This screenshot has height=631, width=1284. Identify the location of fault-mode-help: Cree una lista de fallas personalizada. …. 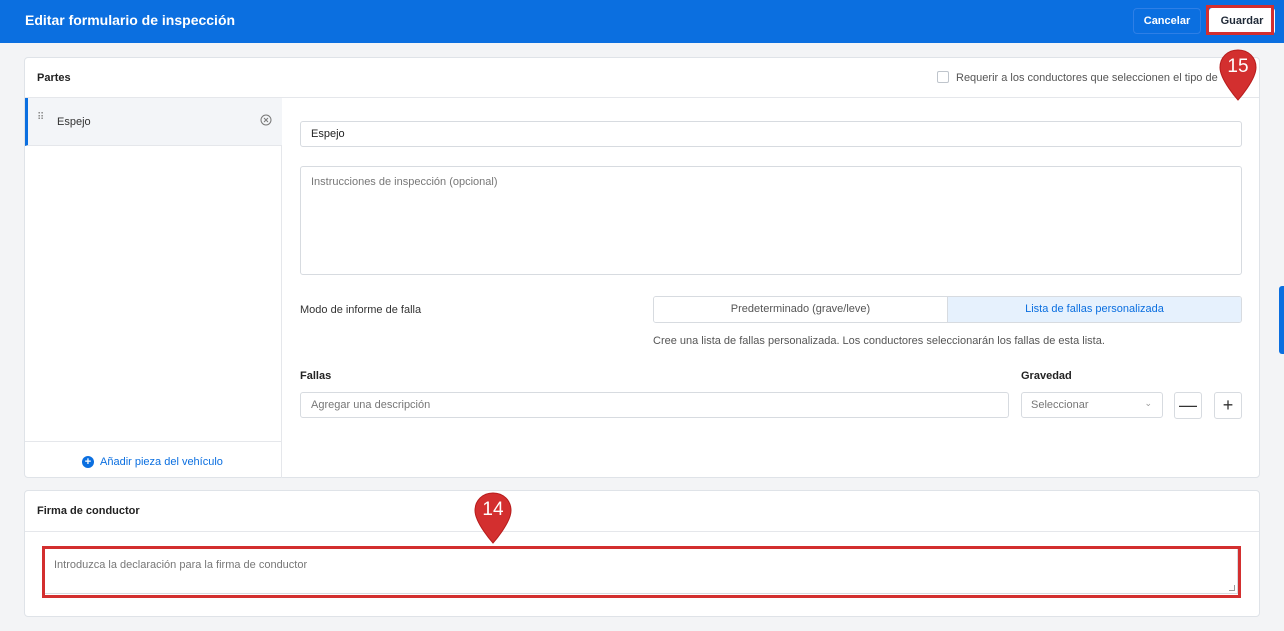
(879, 341).